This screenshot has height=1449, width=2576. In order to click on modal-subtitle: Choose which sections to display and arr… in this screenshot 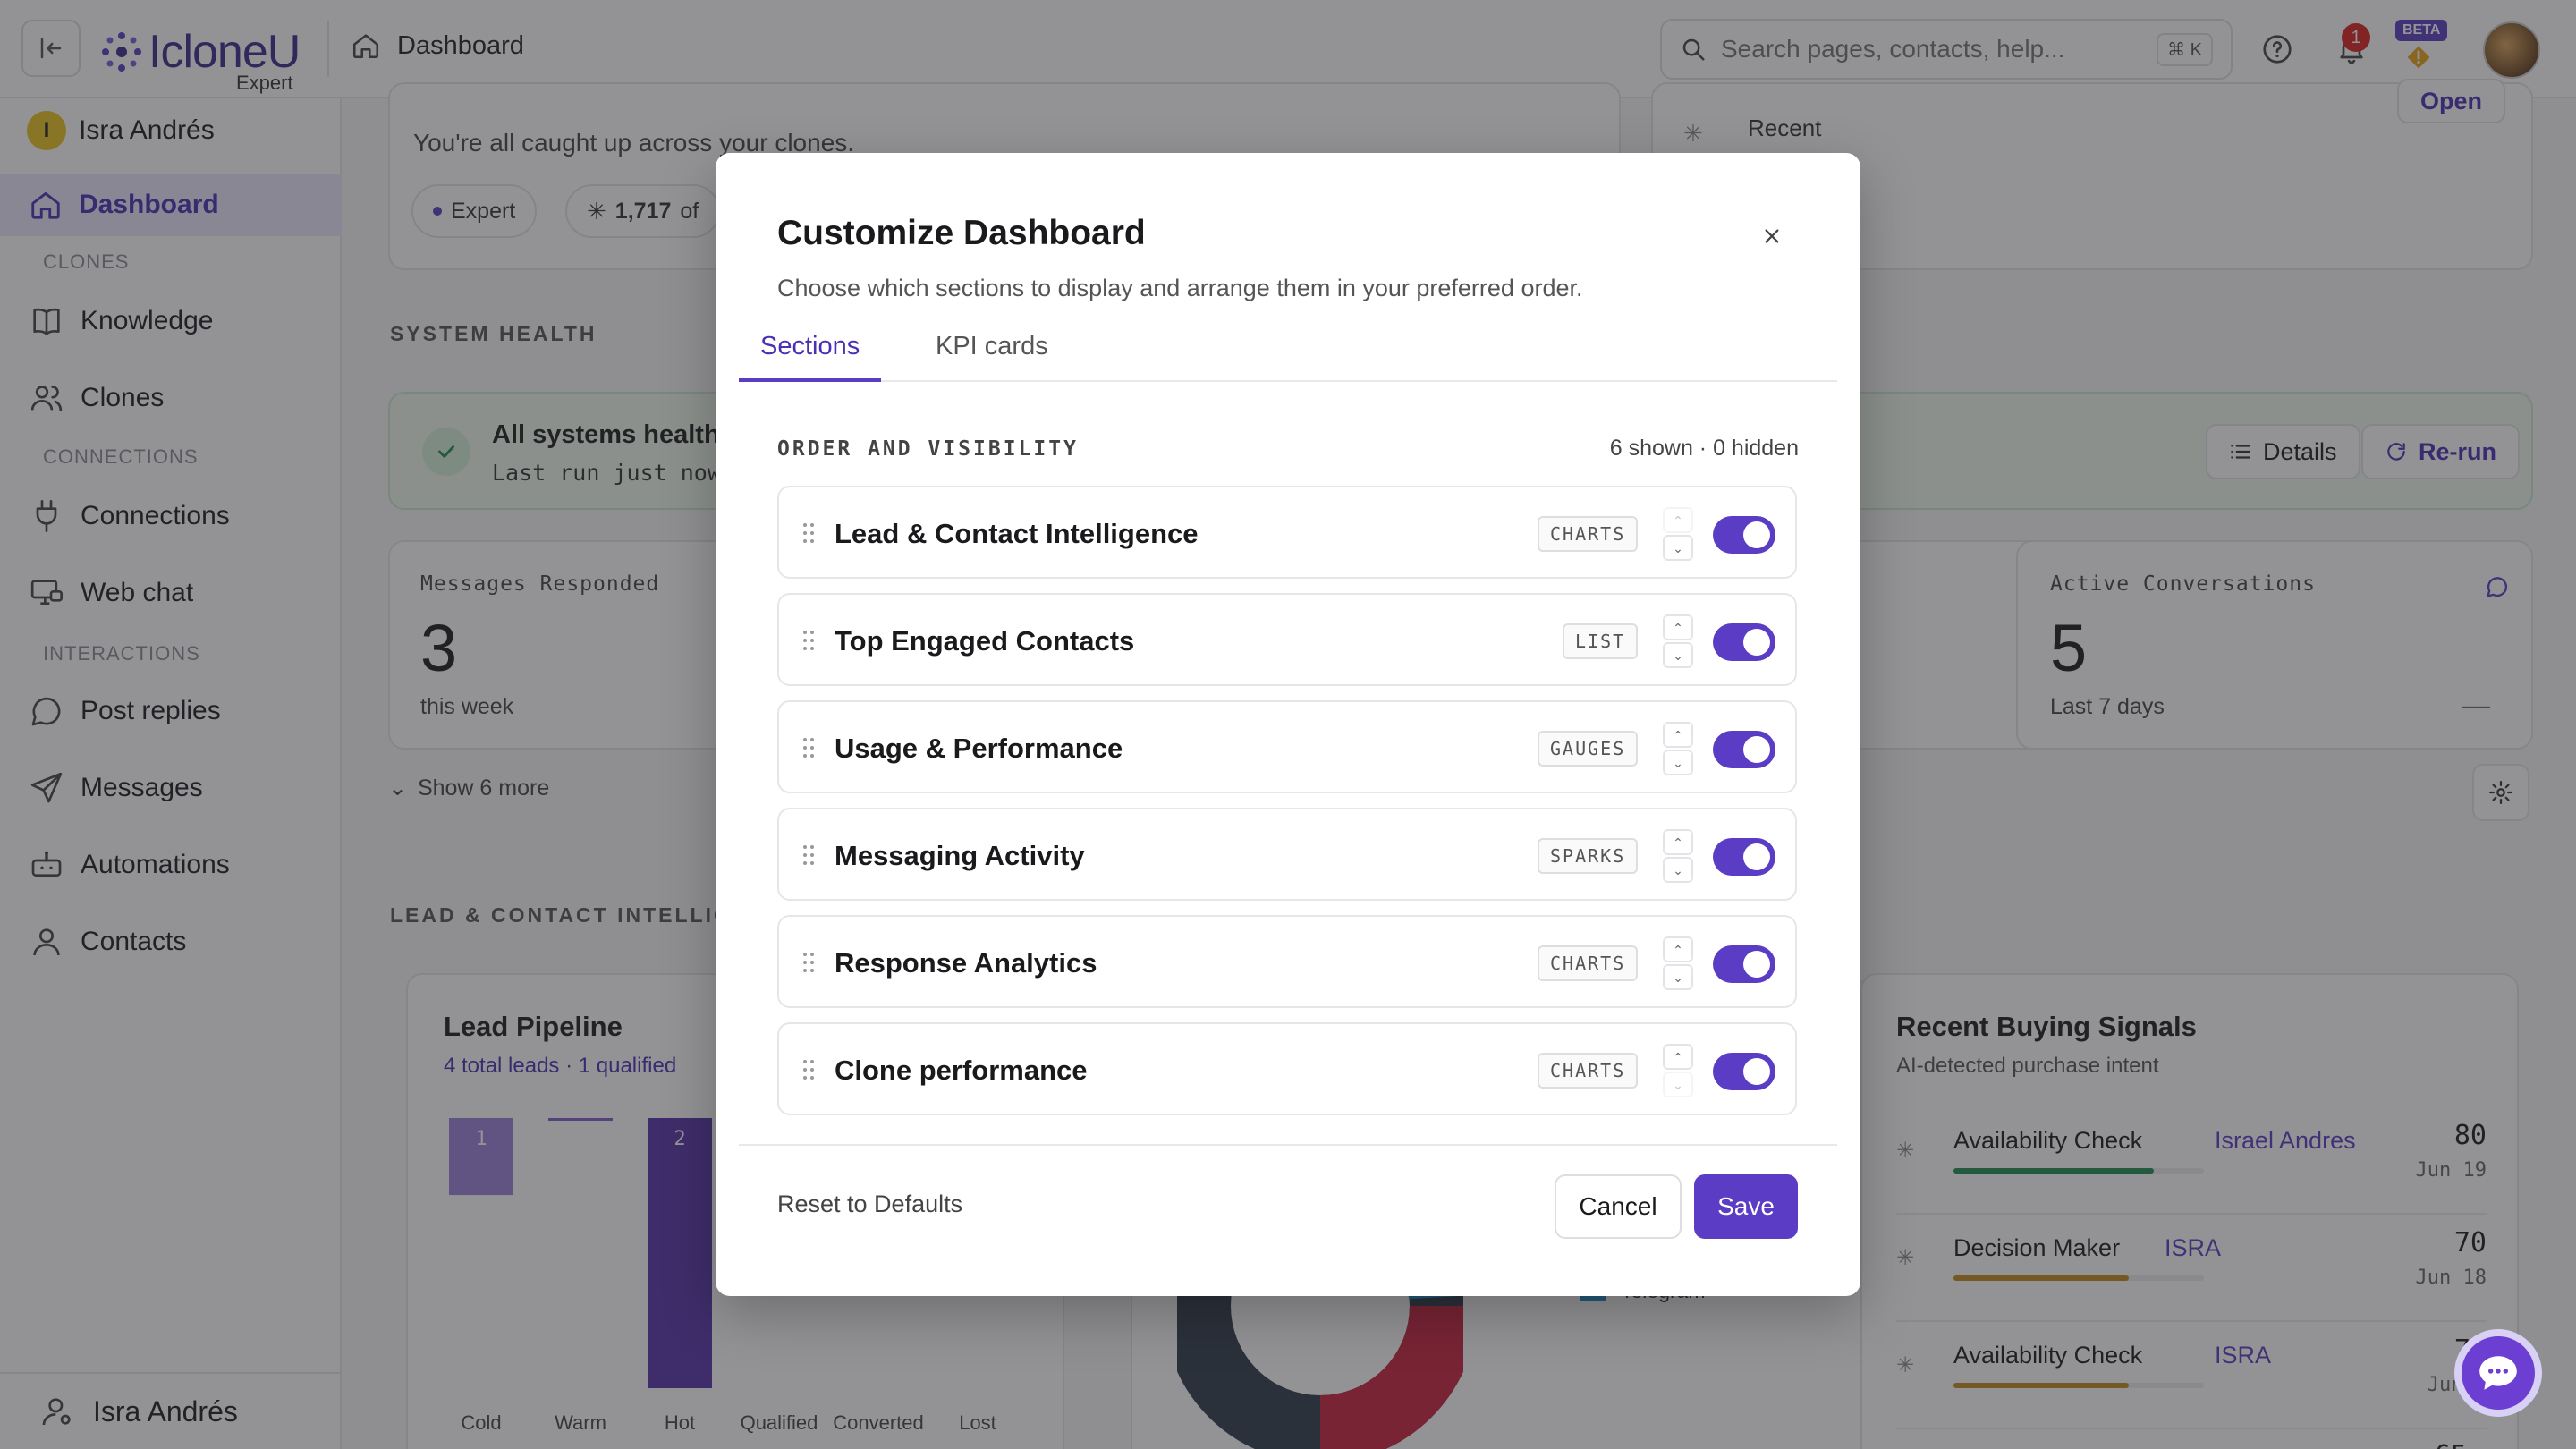, I will do `click(1180, 288)`.